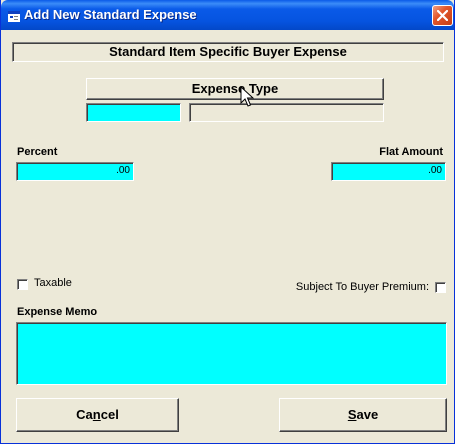 The height and width of the screenshot is (444, 455). I want to click on percent-label: Percent, so click(37, 152).